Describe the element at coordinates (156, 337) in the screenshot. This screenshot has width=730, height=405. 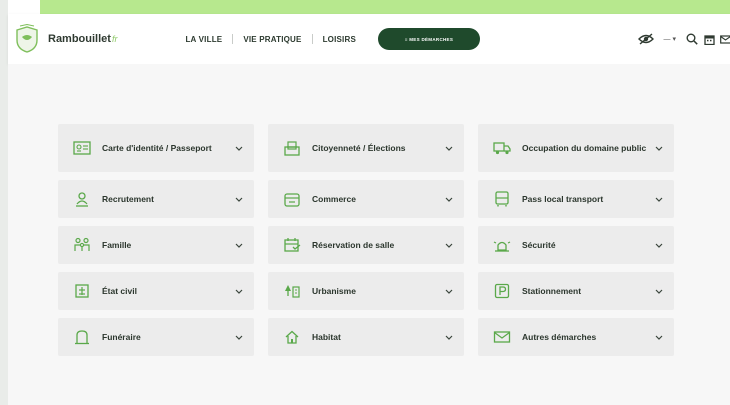
I see `demarche-card-funeraire: Funéraire` at that location.